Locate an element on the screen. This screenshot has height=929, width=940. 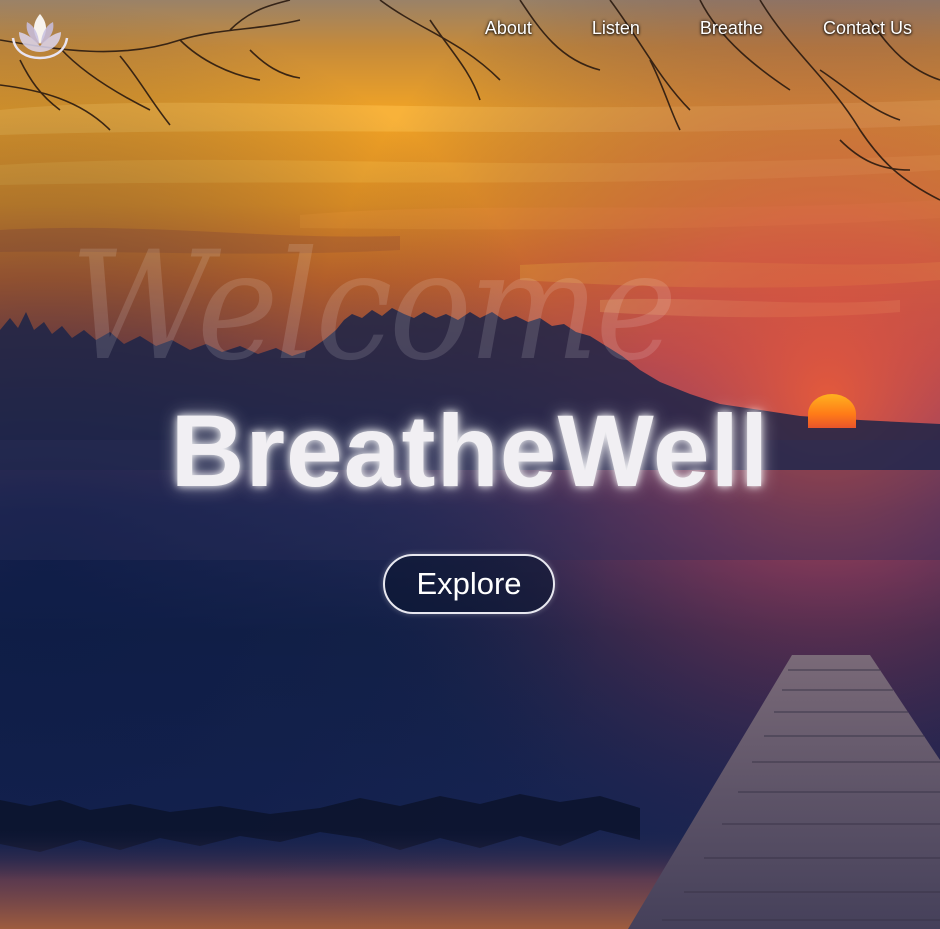
nav-link-contact-us: Contact Us is located at coordinates (867, 28).